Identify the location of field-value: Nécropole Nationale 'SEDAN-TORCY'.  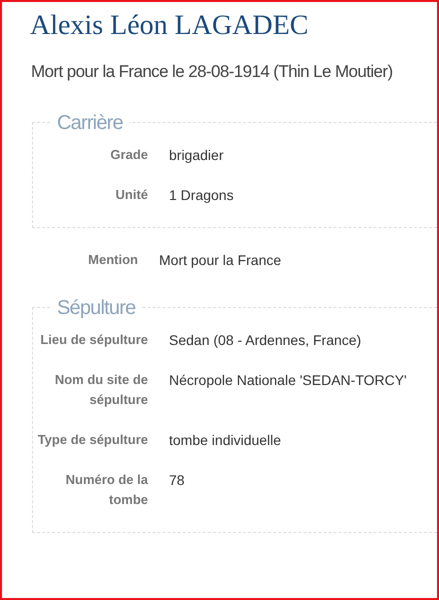
(288, 380).